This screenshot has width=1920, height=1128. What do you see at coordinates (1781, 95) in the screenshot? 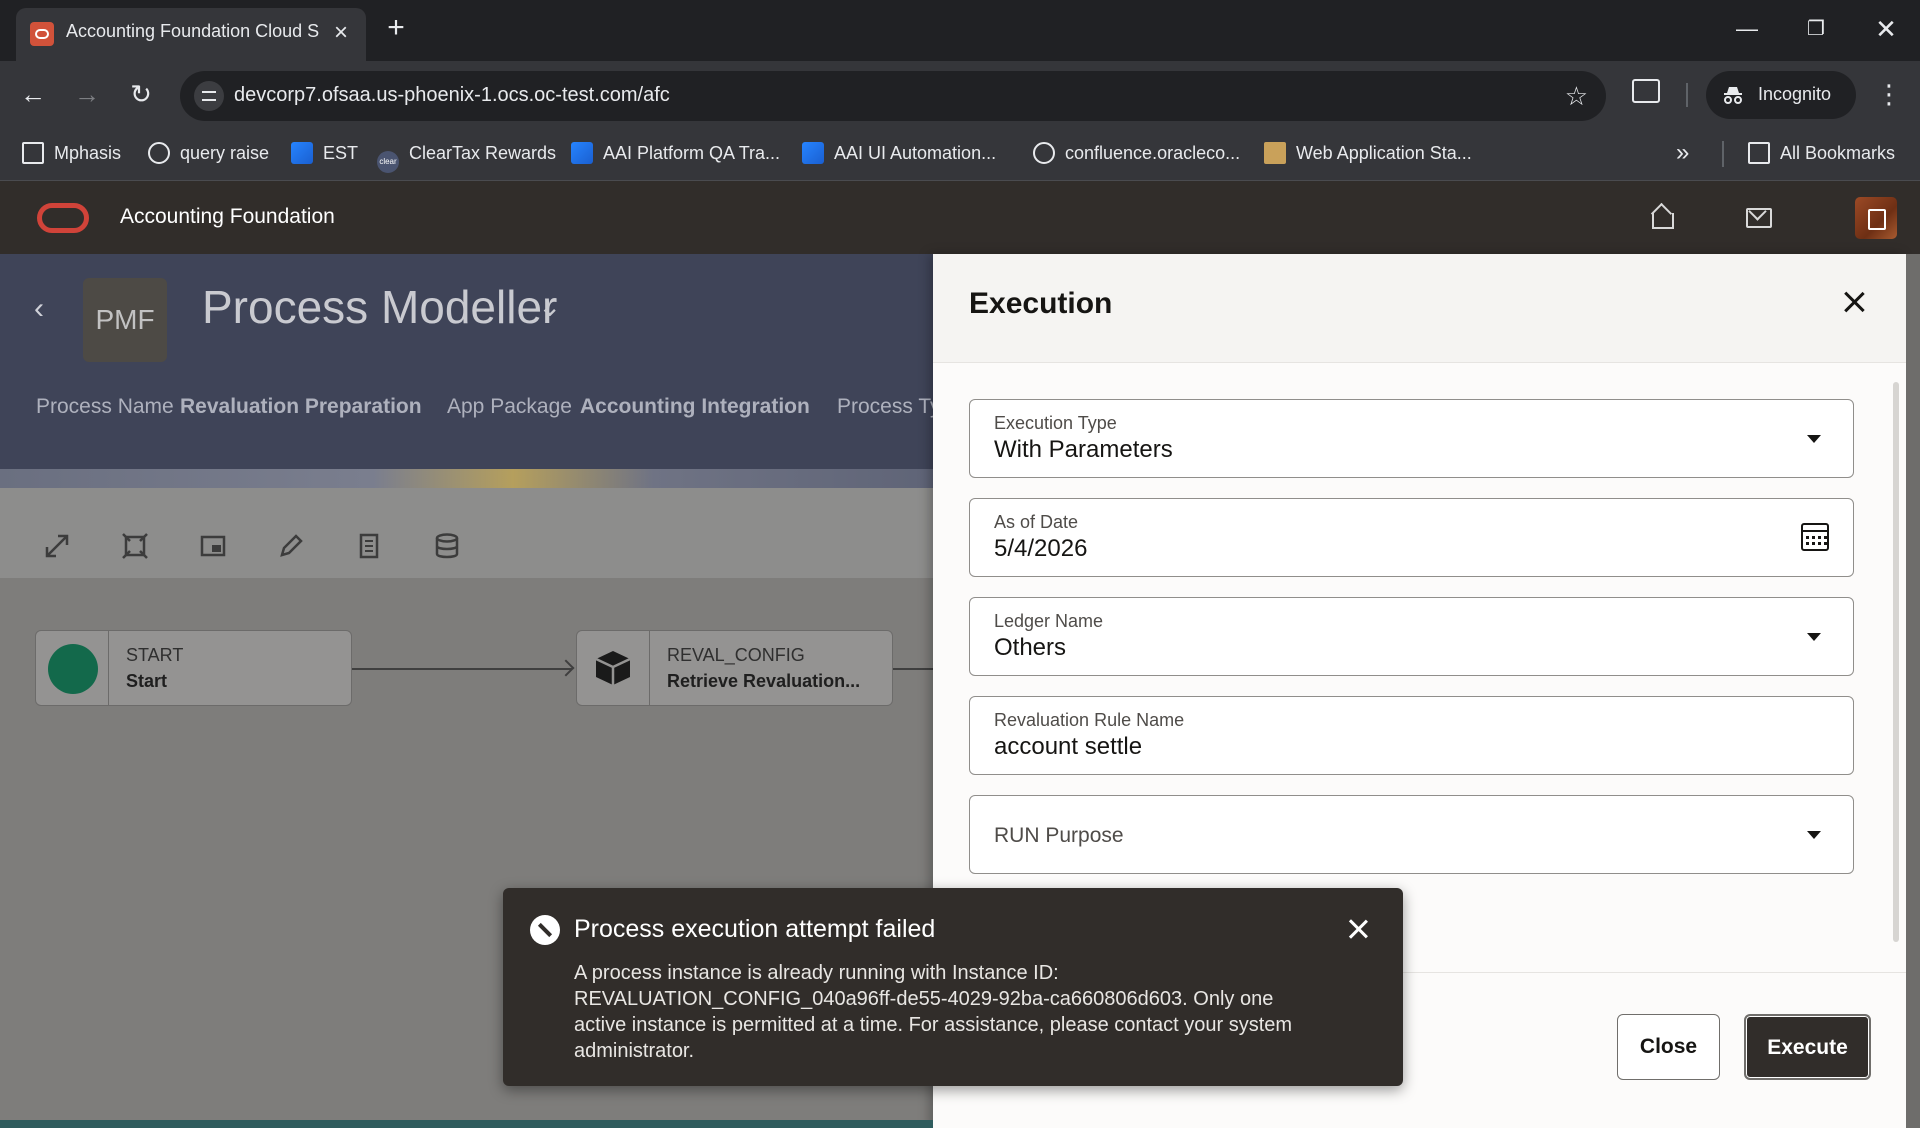
I see `incognito-badge: Incognito` at bounding box center [1781, 95].